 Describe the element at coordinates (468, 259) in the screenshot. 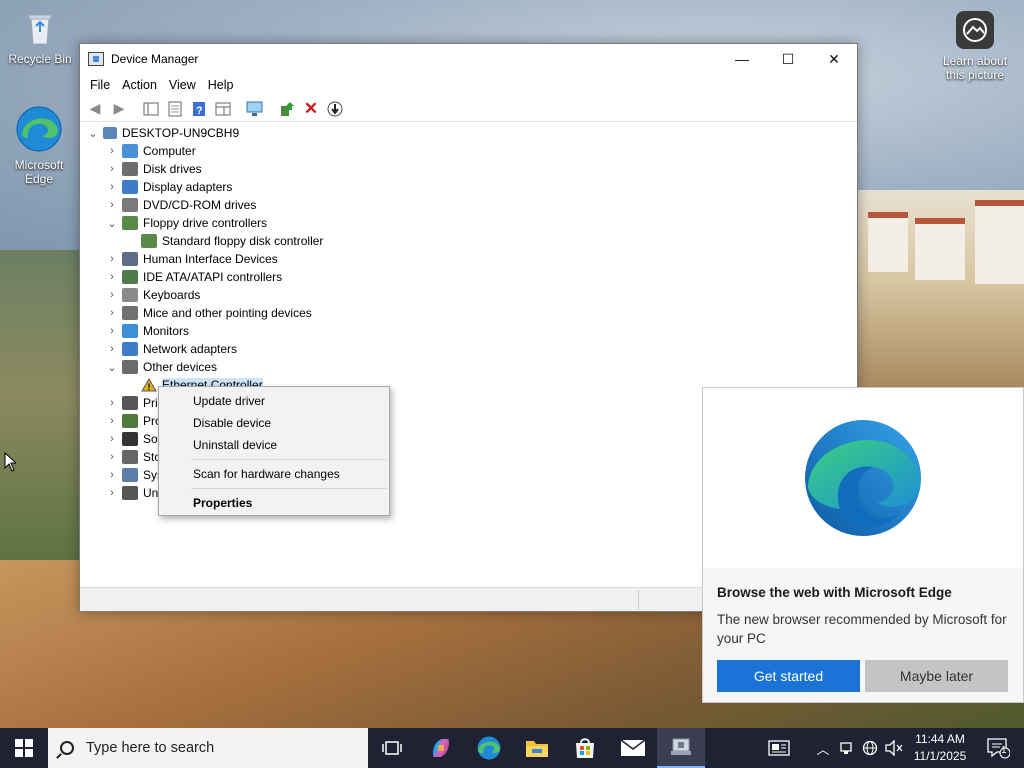

I see `tree-item: › Human Interface Devices` at that location.